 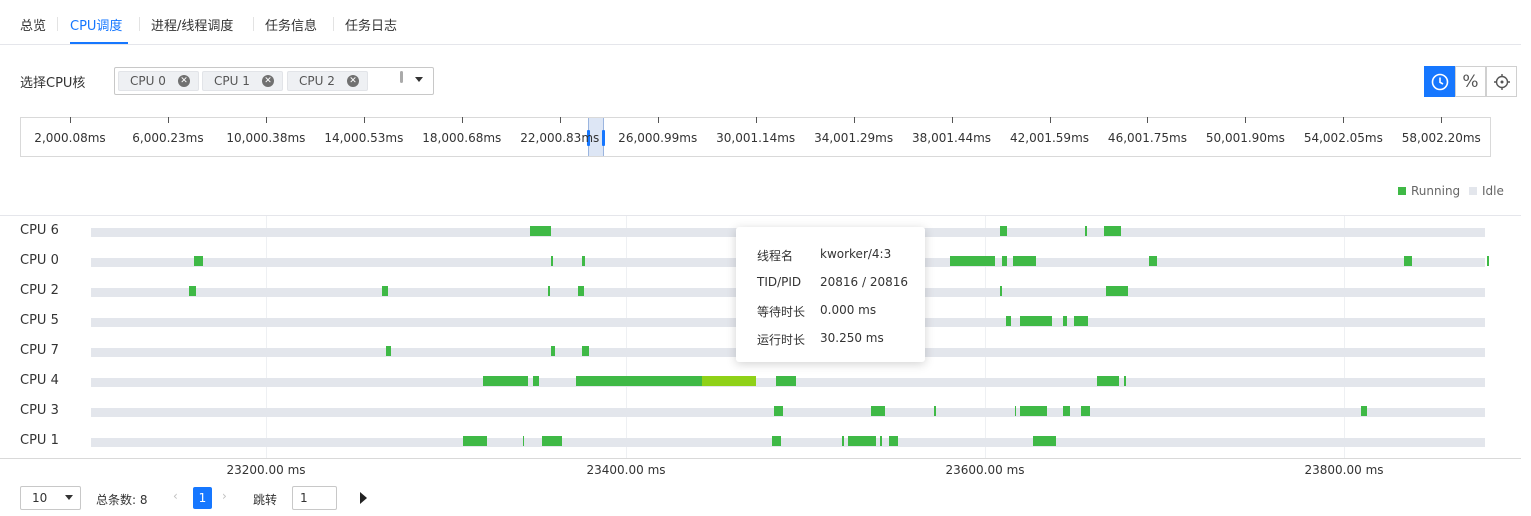 I want to click on tab-task-log: 任务日志, so click(x=371, y=24).